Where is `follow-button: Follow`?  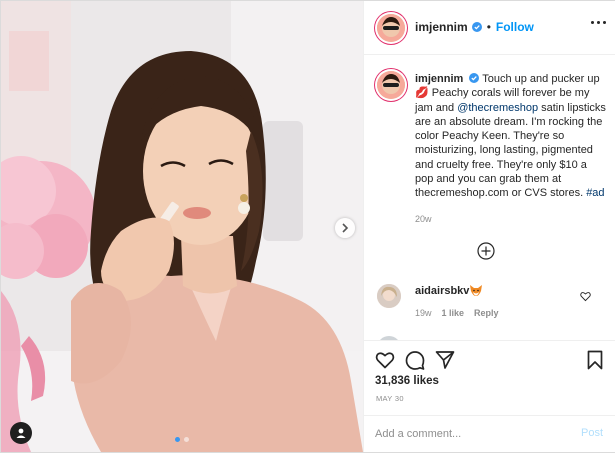 follow-button: Follow is located at coordinates (515, 27).